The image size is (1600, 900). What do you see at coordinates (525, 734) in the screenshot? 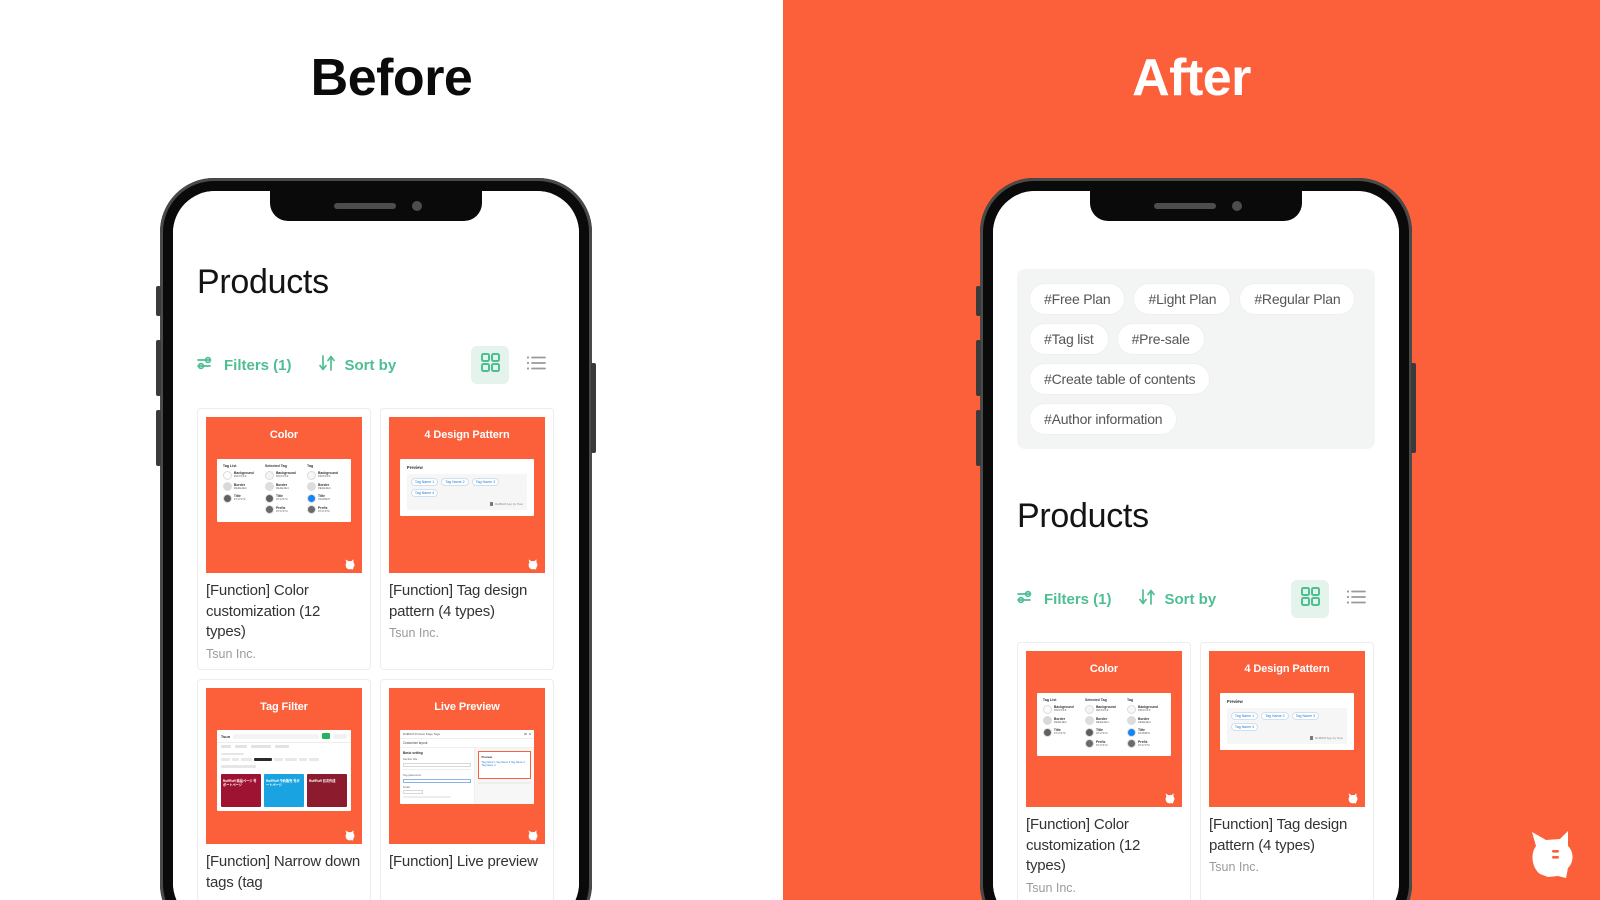
I see `minimize-icon` at bounding box center [525, 734].